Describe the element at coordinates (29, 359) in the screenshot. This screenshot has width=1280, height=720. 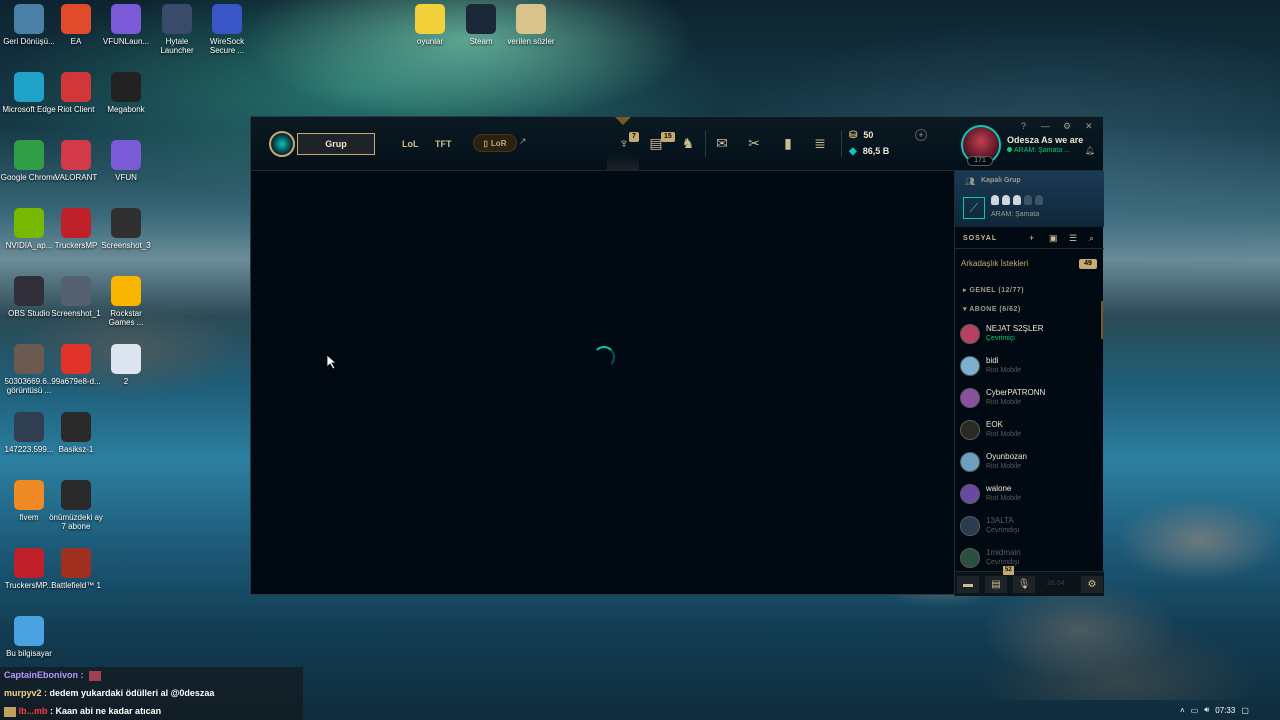
I see `image-icon` at that location.